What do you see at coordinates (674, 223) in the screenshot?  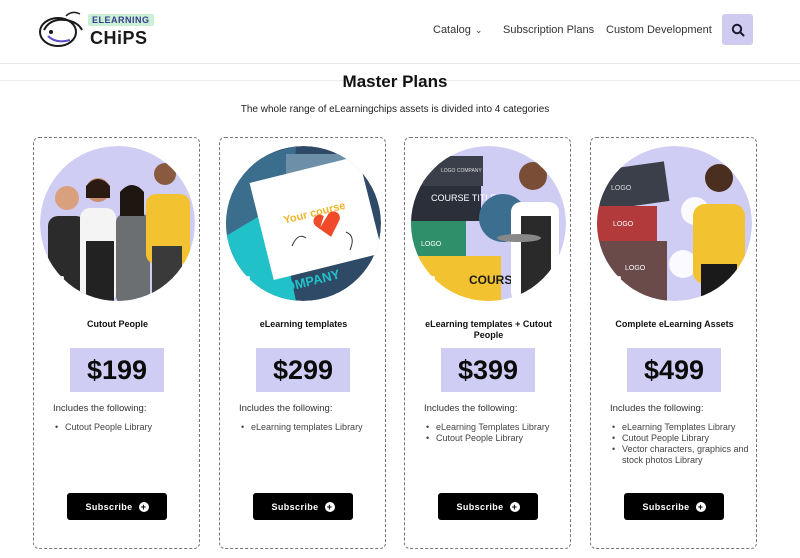 I see `plan-image: LOGO LOGO LOGO` at bounding box center [674, 223].